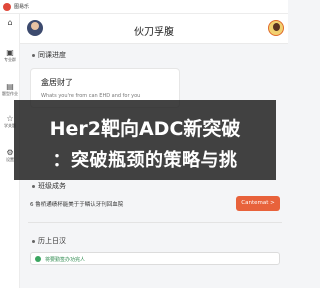  What do you see at coordinates (22, 7) in the screenshot?
I see `app-name: 图易乐` at bounding box center [22, 7].